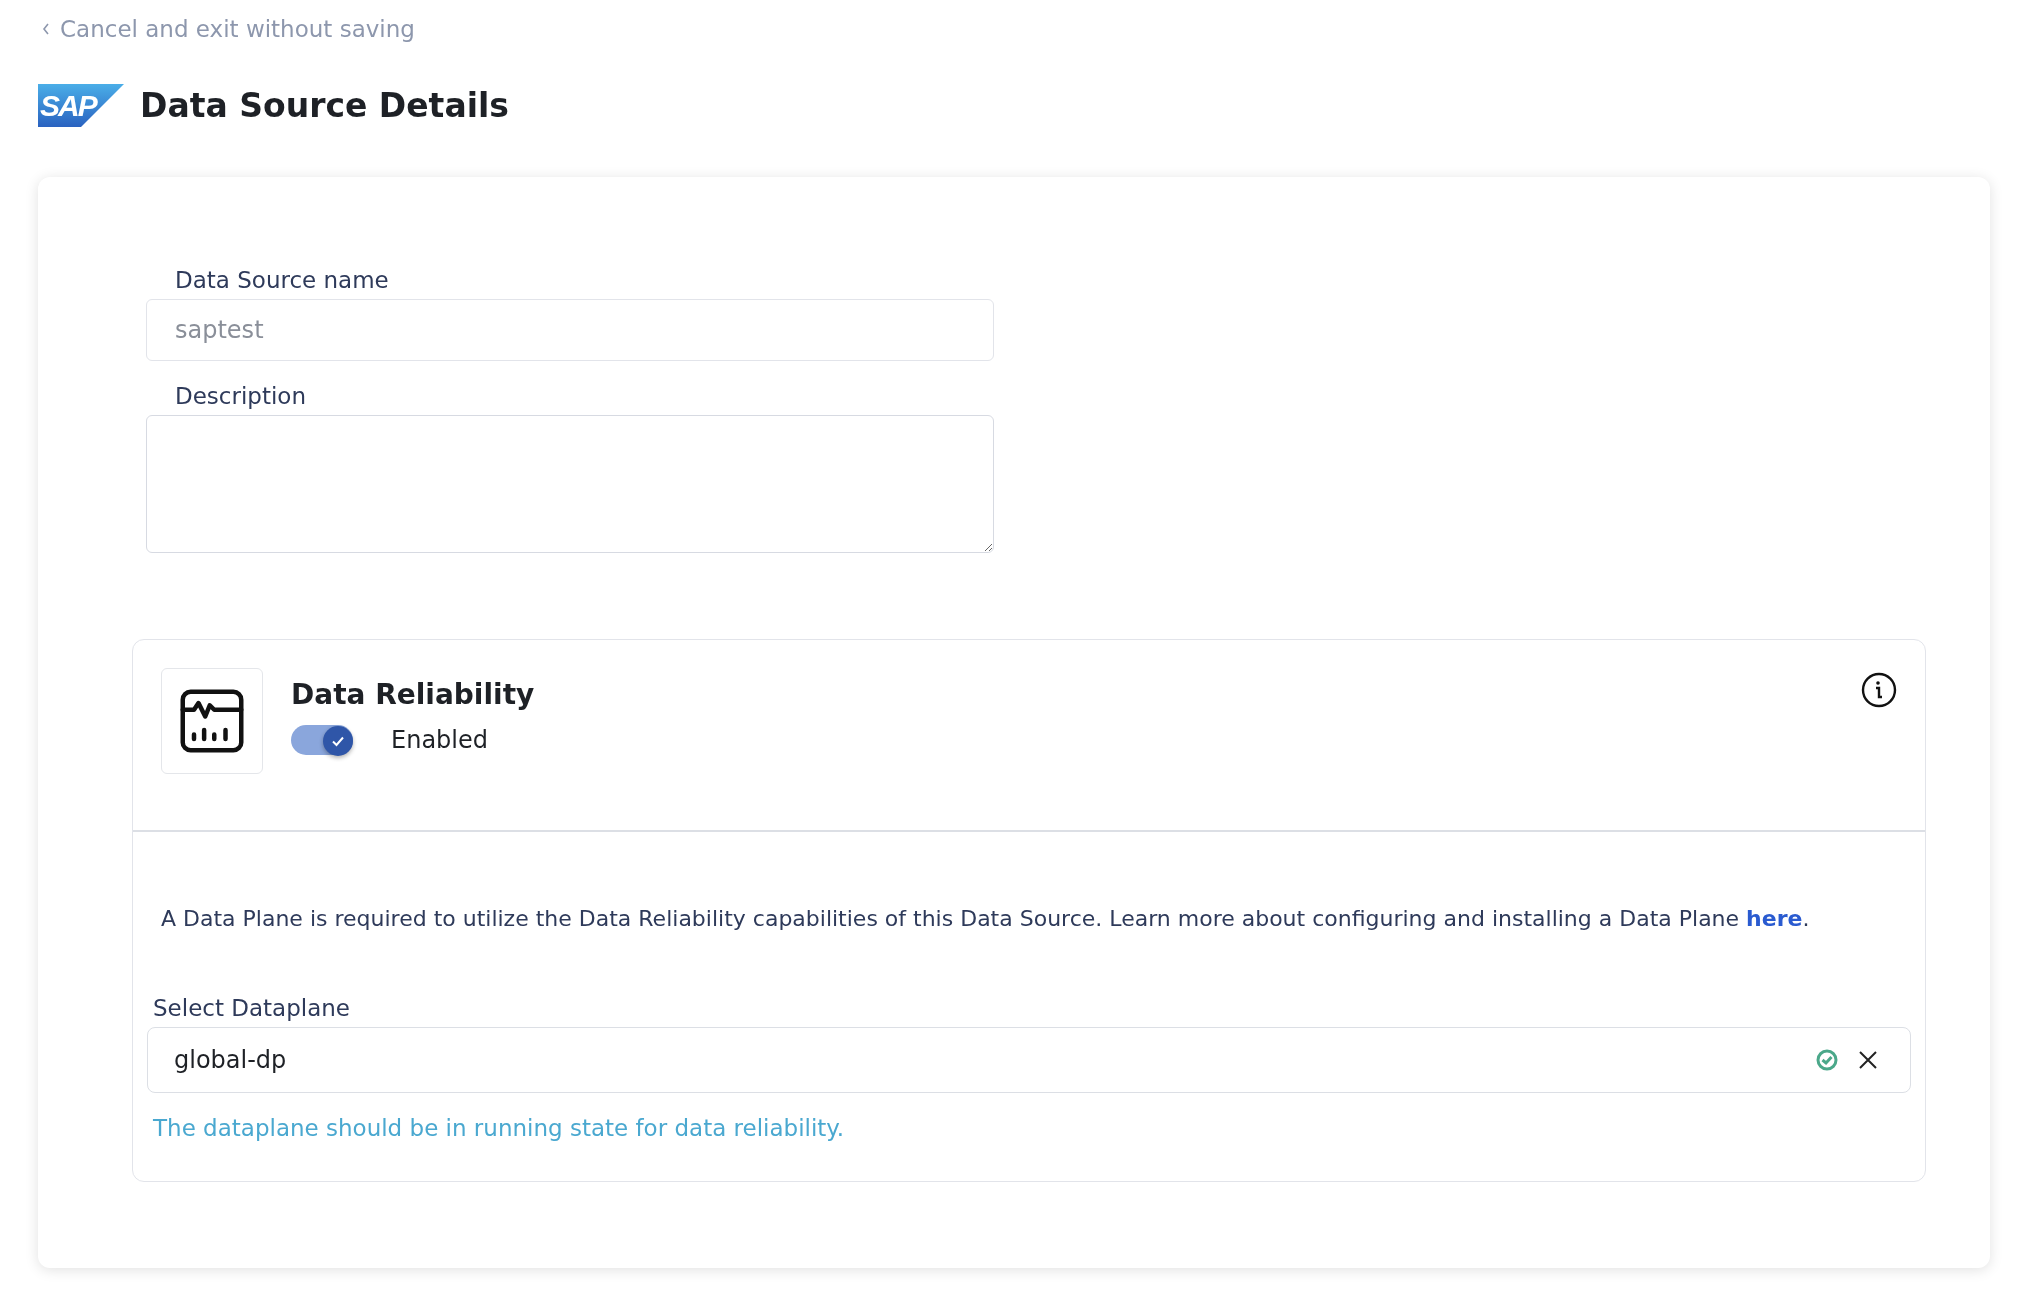 This screenshot has width=2020, height=1298. What do you see at coordinates (1868, 1060) in the screenshot?
I see `close-icon` at bounding box center [1868, 1060].